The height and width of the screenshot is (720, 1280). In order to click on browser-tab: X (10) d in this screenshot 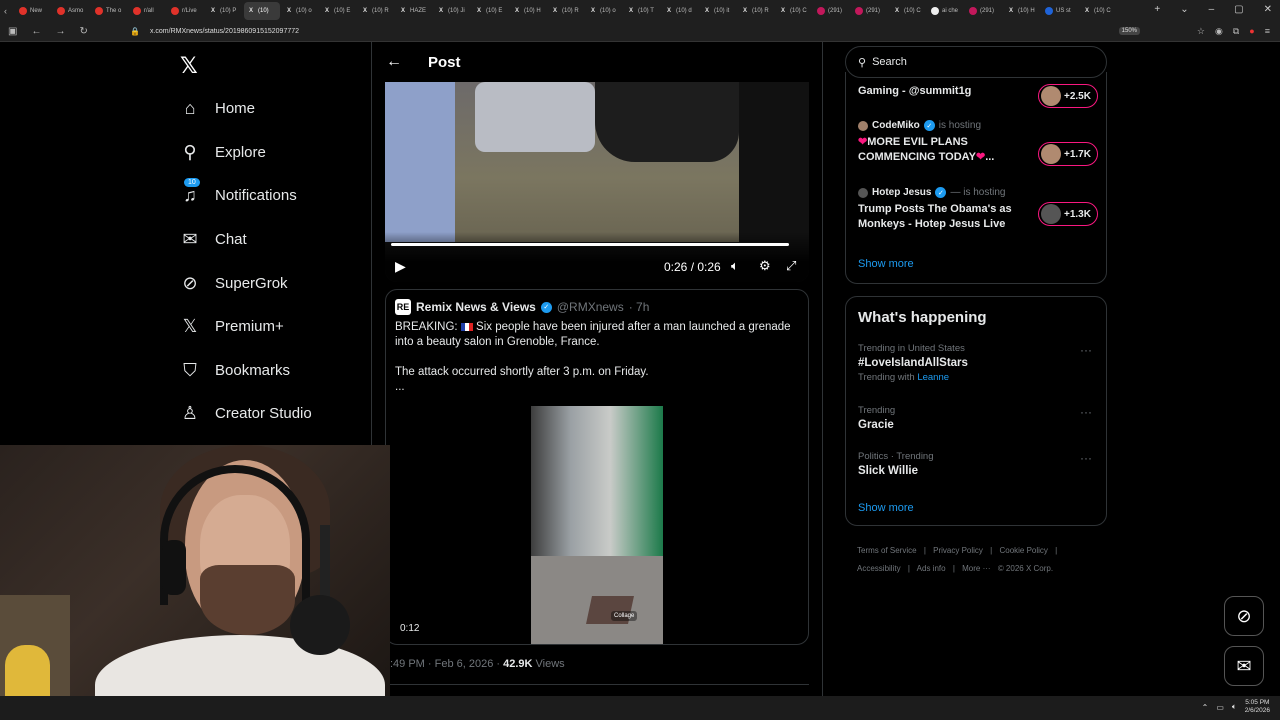, I will do `click(680, 11)`.